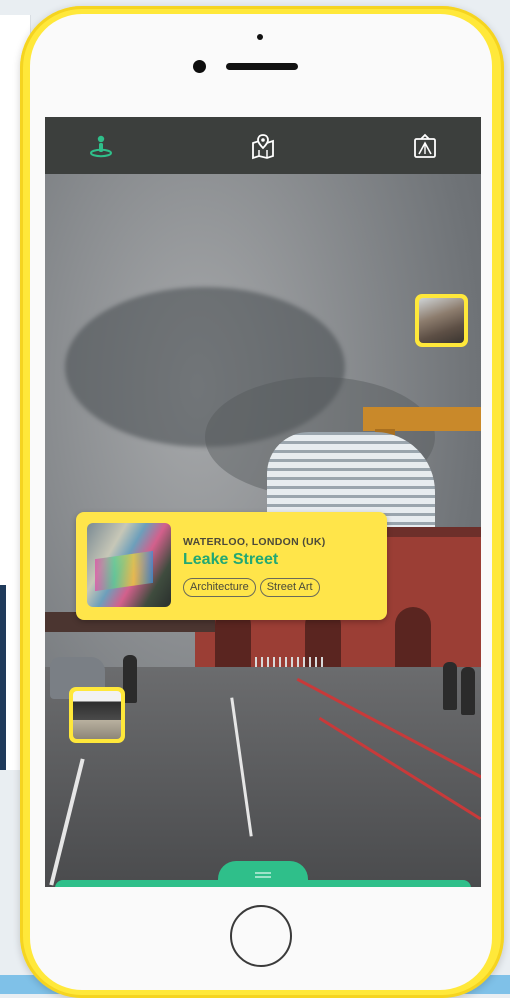 Image resolution: width=510 pixels, height=998 pixels. I want to click on ar-view-icon, so click(425, 145).